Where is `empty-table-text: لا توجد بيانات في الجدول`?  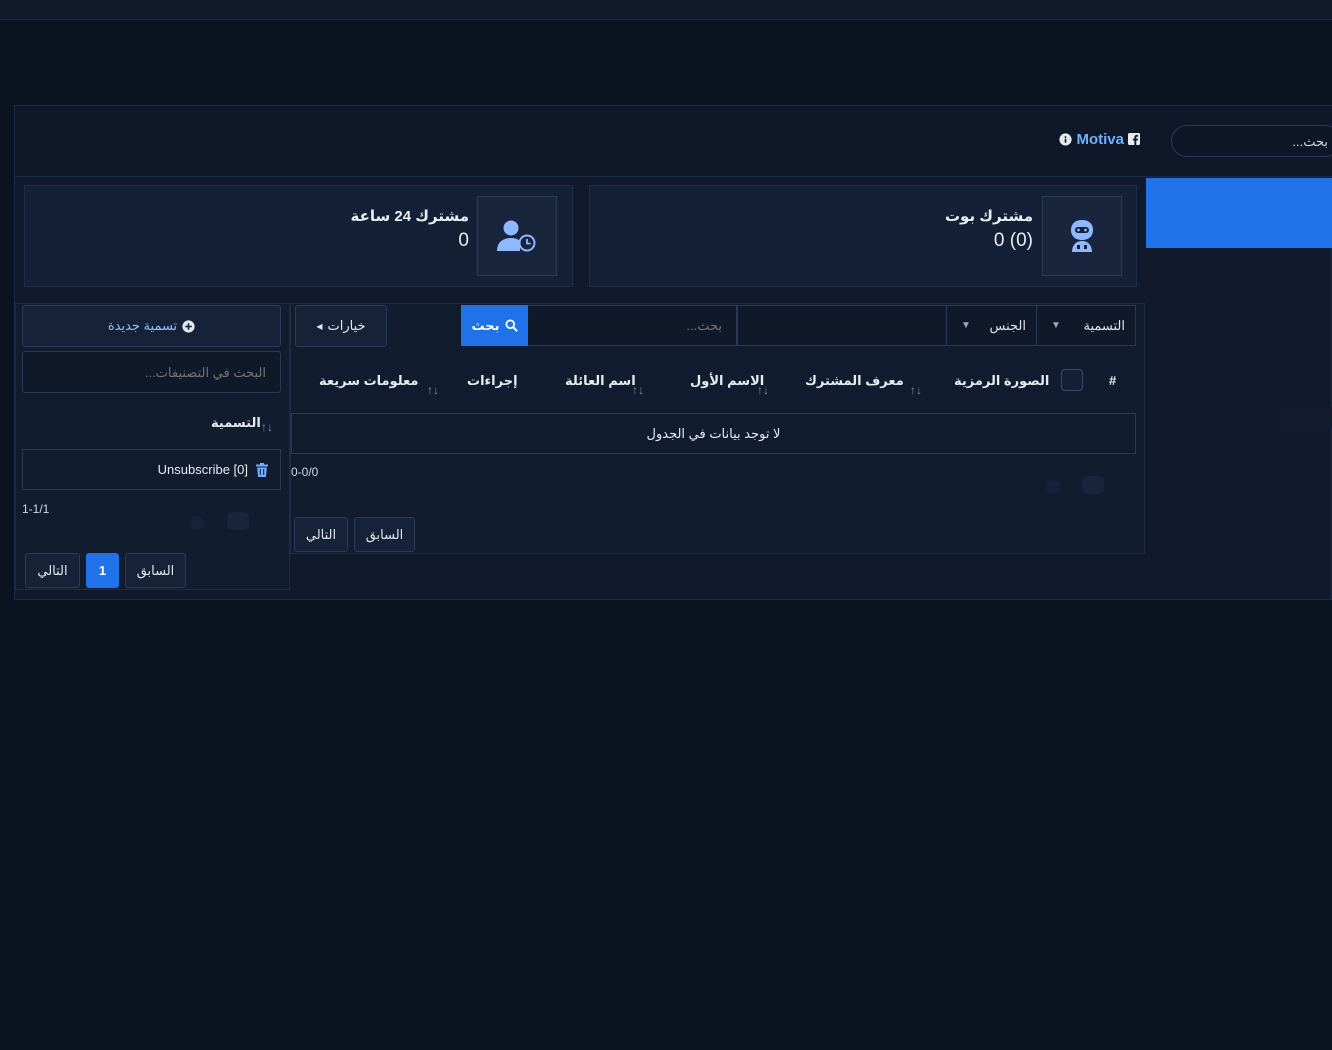 empty-table-text: لا توجد بيانات في الجدول is located at coordinates (713, 433).